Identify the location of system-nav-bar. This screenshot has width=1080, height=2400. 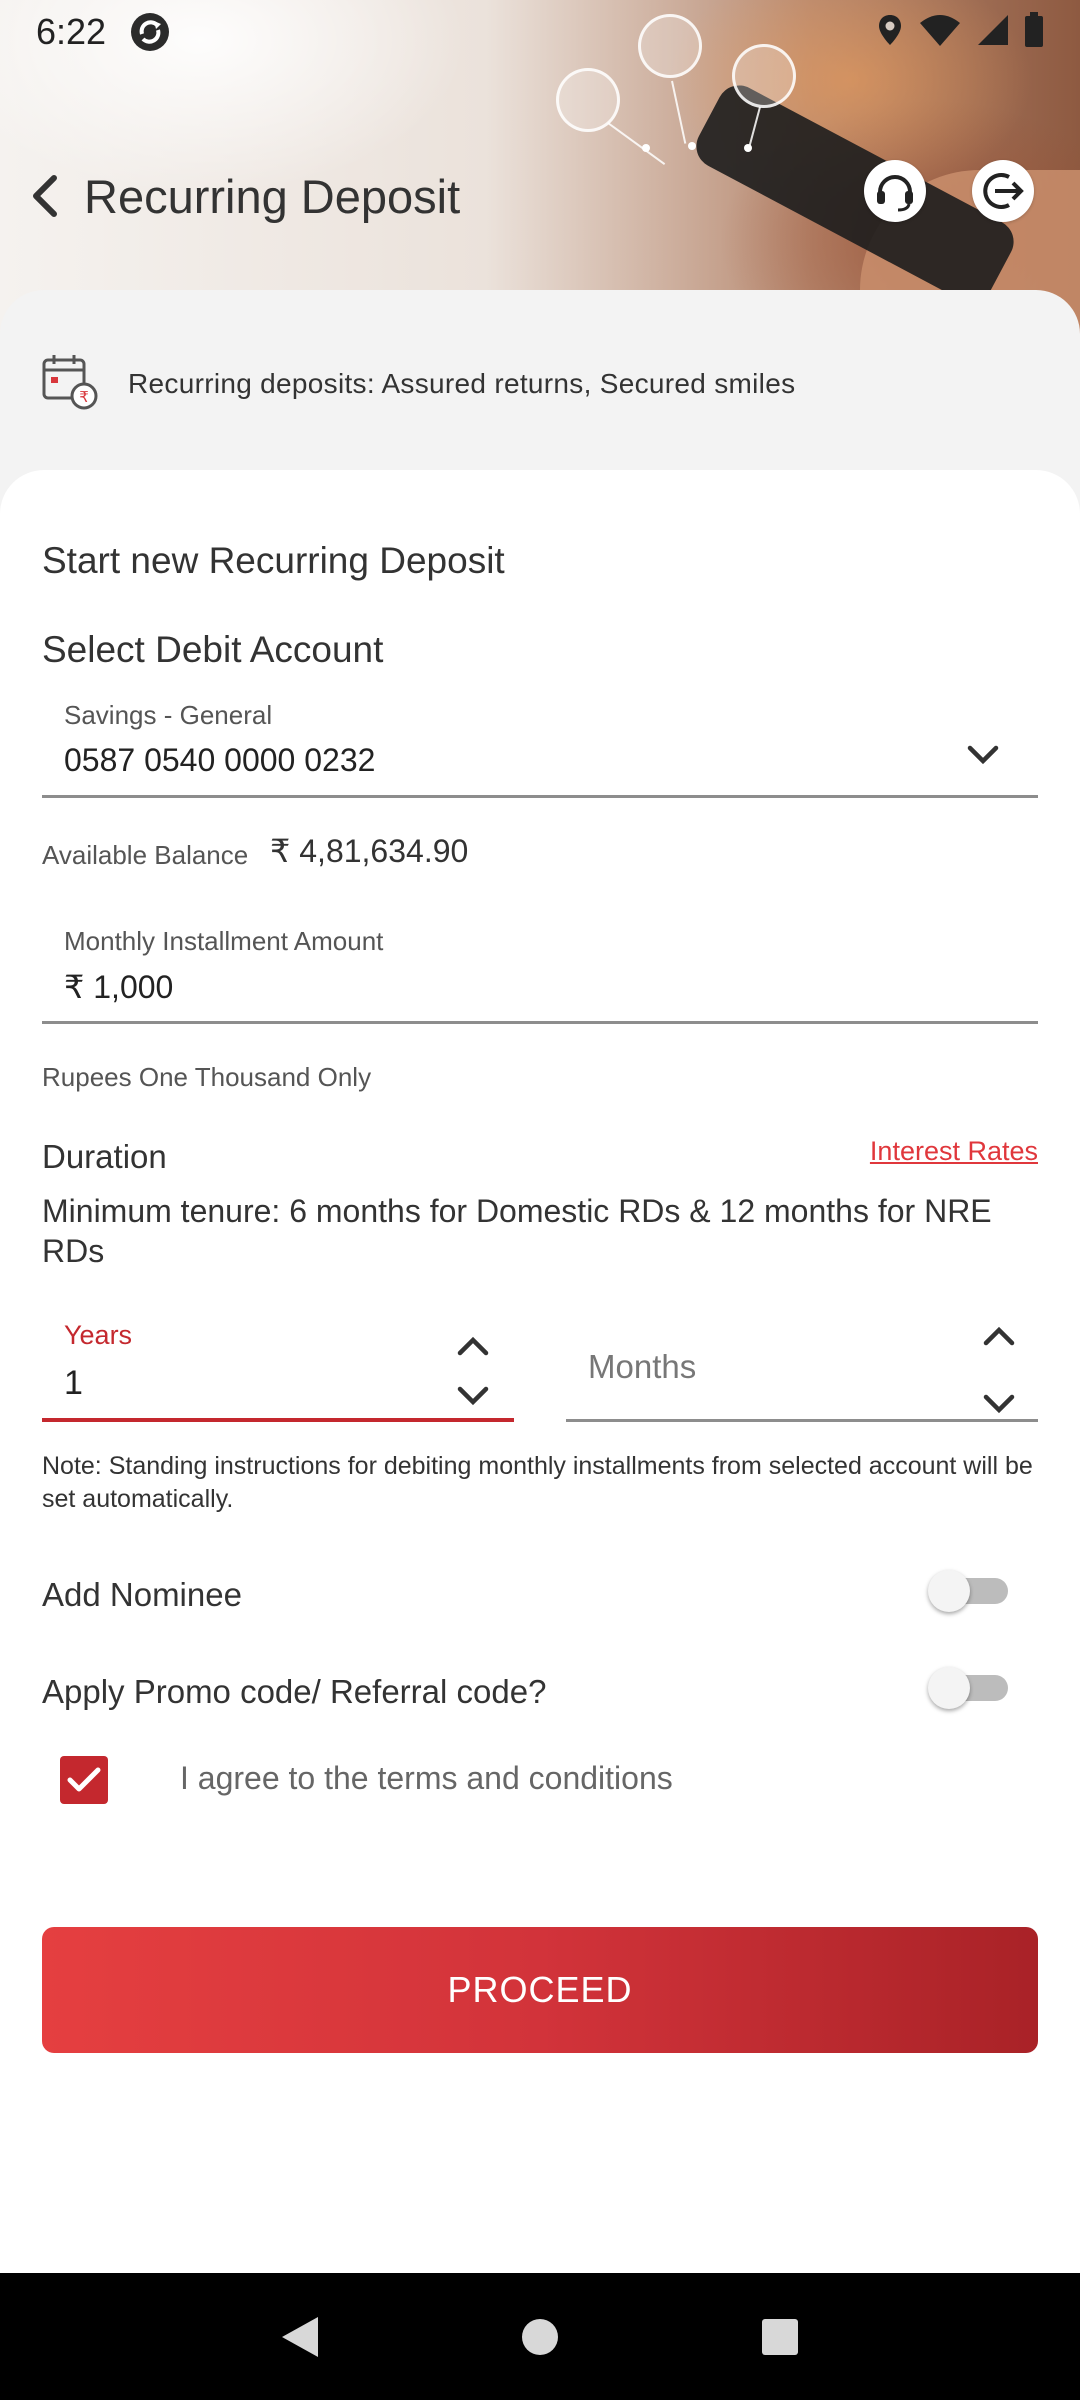
(540, 2336).